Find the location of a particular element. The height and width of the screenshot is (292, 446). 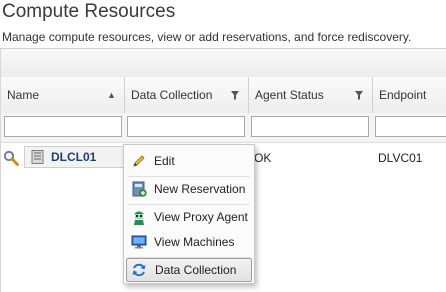

menu-item-view-proxy-agent: View Proxy Agent is located at coordinates (189, 217).